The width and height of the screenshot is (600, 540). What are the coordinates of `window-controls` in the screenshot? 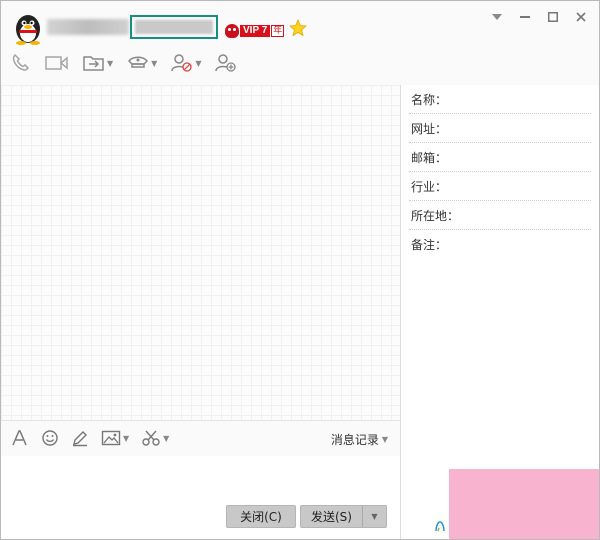 It's located at (539, 17).